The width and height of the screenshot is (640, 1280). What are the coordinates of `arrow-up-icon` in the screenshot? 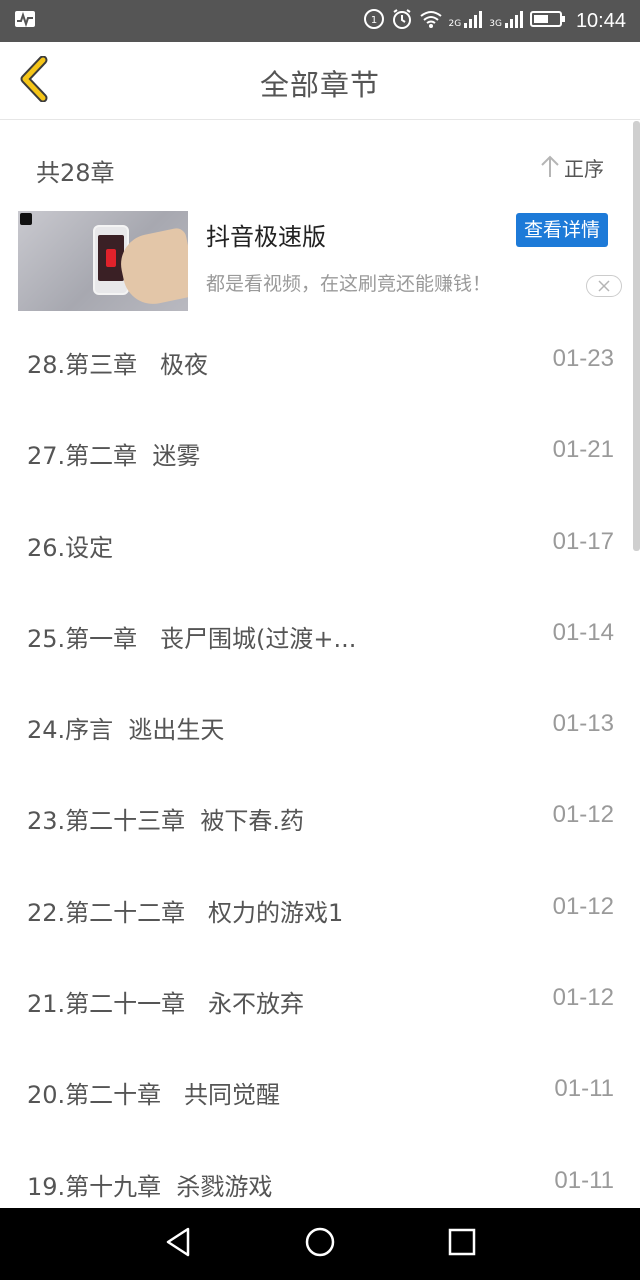 It's located at (550, 168).